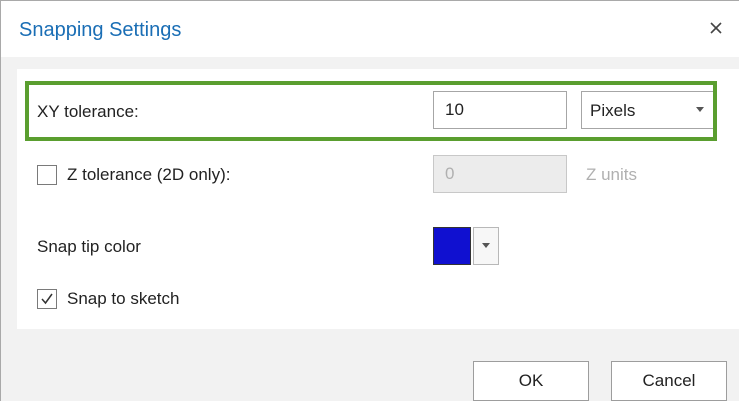 The width and height of the screenshot is (740, 402). I want to click on color-swatch, so click(452, 246).